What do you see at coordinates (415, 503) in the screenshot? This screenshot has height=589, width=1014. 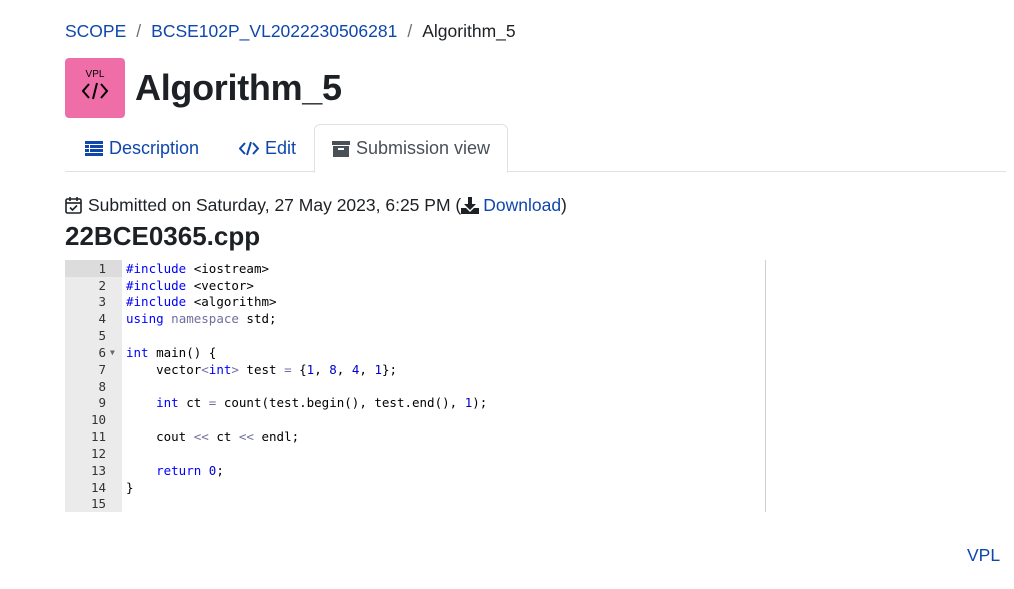 I see `code-line: 15` at bounding box center [415, 503].